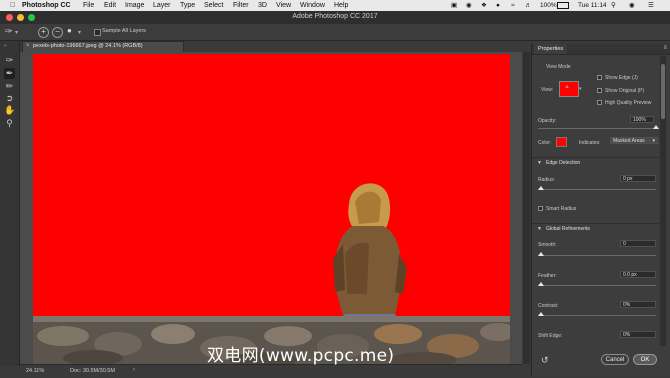  Describe the element at coordinates (590, 143) in the screenshot. I see `indicates-label: Indicates:` at that location.